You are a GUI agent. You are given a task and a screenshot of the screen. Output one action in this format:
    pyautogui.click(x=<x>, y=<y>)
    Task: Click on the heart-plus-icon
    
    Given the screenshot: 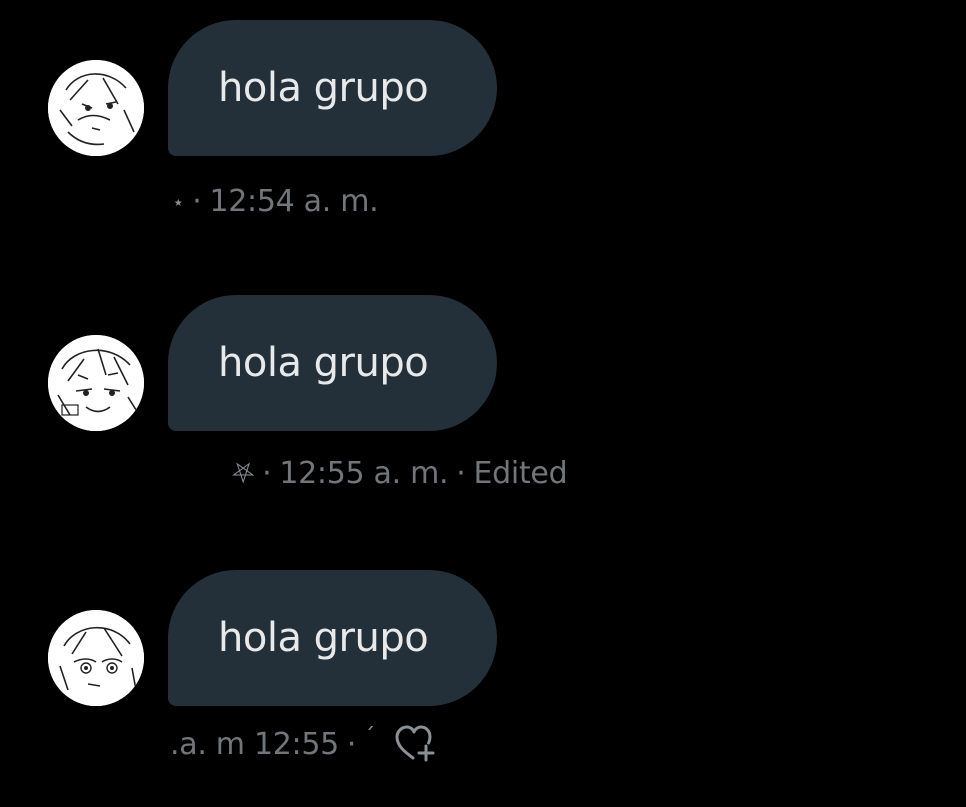 What is the action you would take?
    pyautogui.click(x=415, y=743)
    